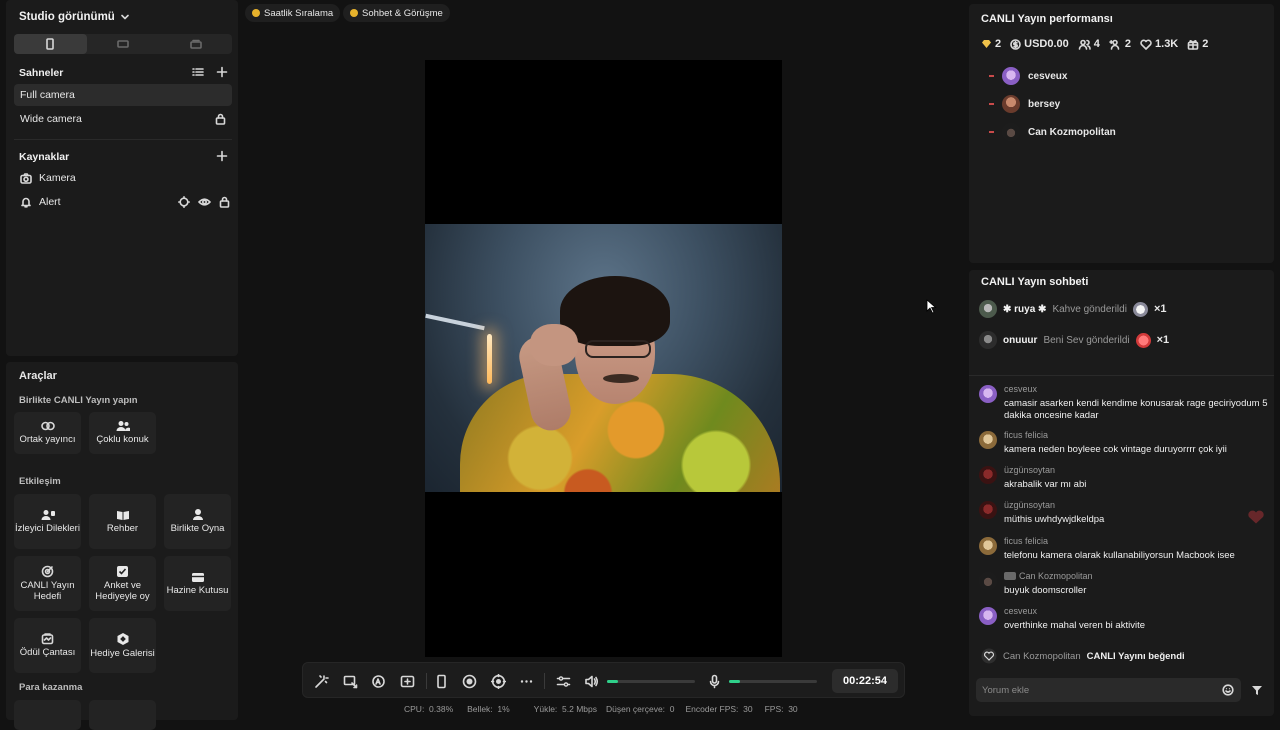 The height and width of the screenshot is (730, 1280). I want to click on adjust-settings-button, so click(563, 681).